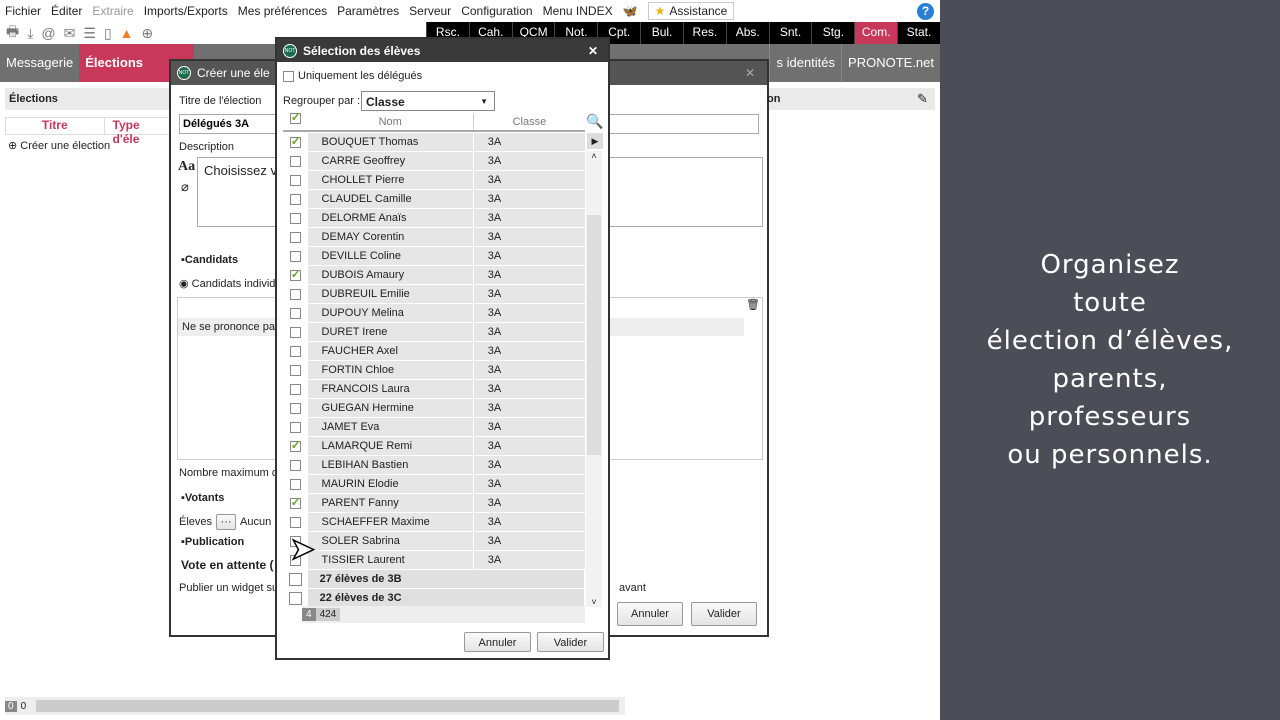  I want to click on nav-pronote: PRONOTE.net, so click(890, 63).